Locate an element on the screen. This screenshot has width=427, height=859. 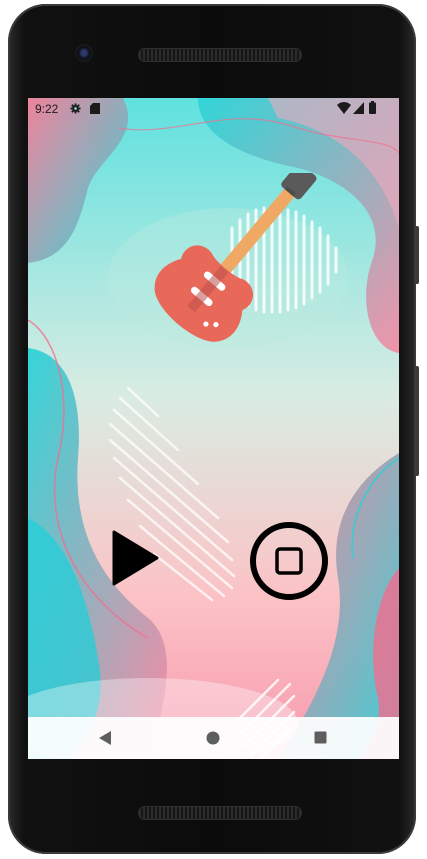
stop-button is located at coordinates (289, 561).